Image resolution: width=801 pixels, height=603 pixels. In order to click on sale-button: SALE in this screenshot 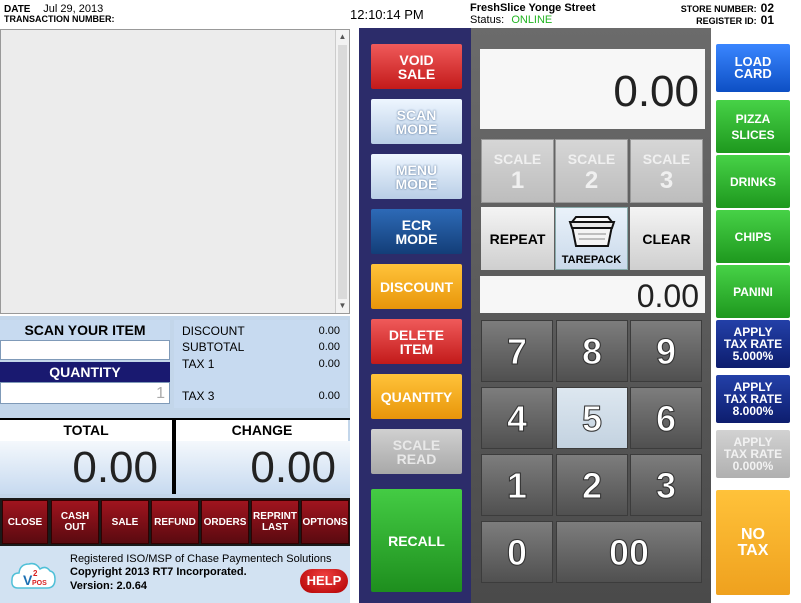, I will do `click(125, 522)`.